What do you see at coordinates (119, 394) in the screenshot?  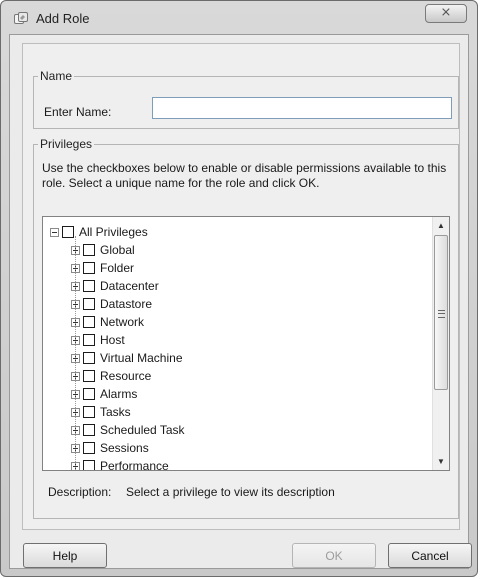 I see `tree-item-label: Alarms` at bounding box center [119, 394].